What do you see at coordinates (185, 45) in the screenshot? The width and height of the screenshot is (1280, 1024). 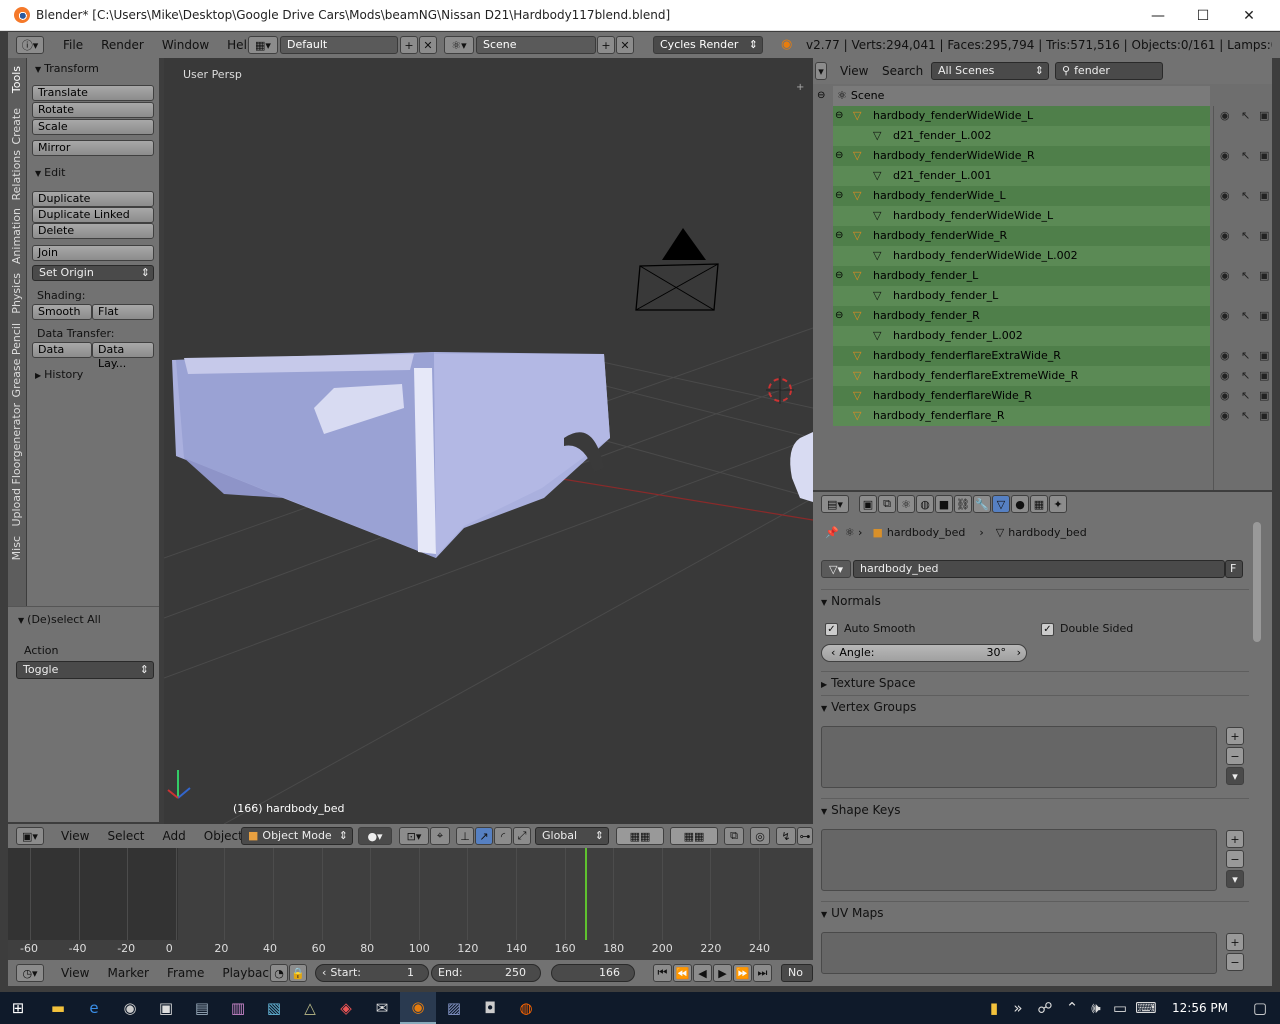 I see `menu-window: Window` at bounding box center [185, 45].